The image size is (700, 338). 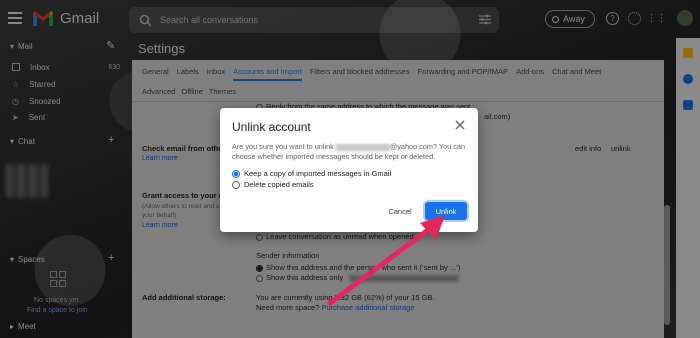 What do you see at coordinates (271, 127) in the screenshot?
I see `dialog-title: Unlink account` at bounding box center [271, 127].